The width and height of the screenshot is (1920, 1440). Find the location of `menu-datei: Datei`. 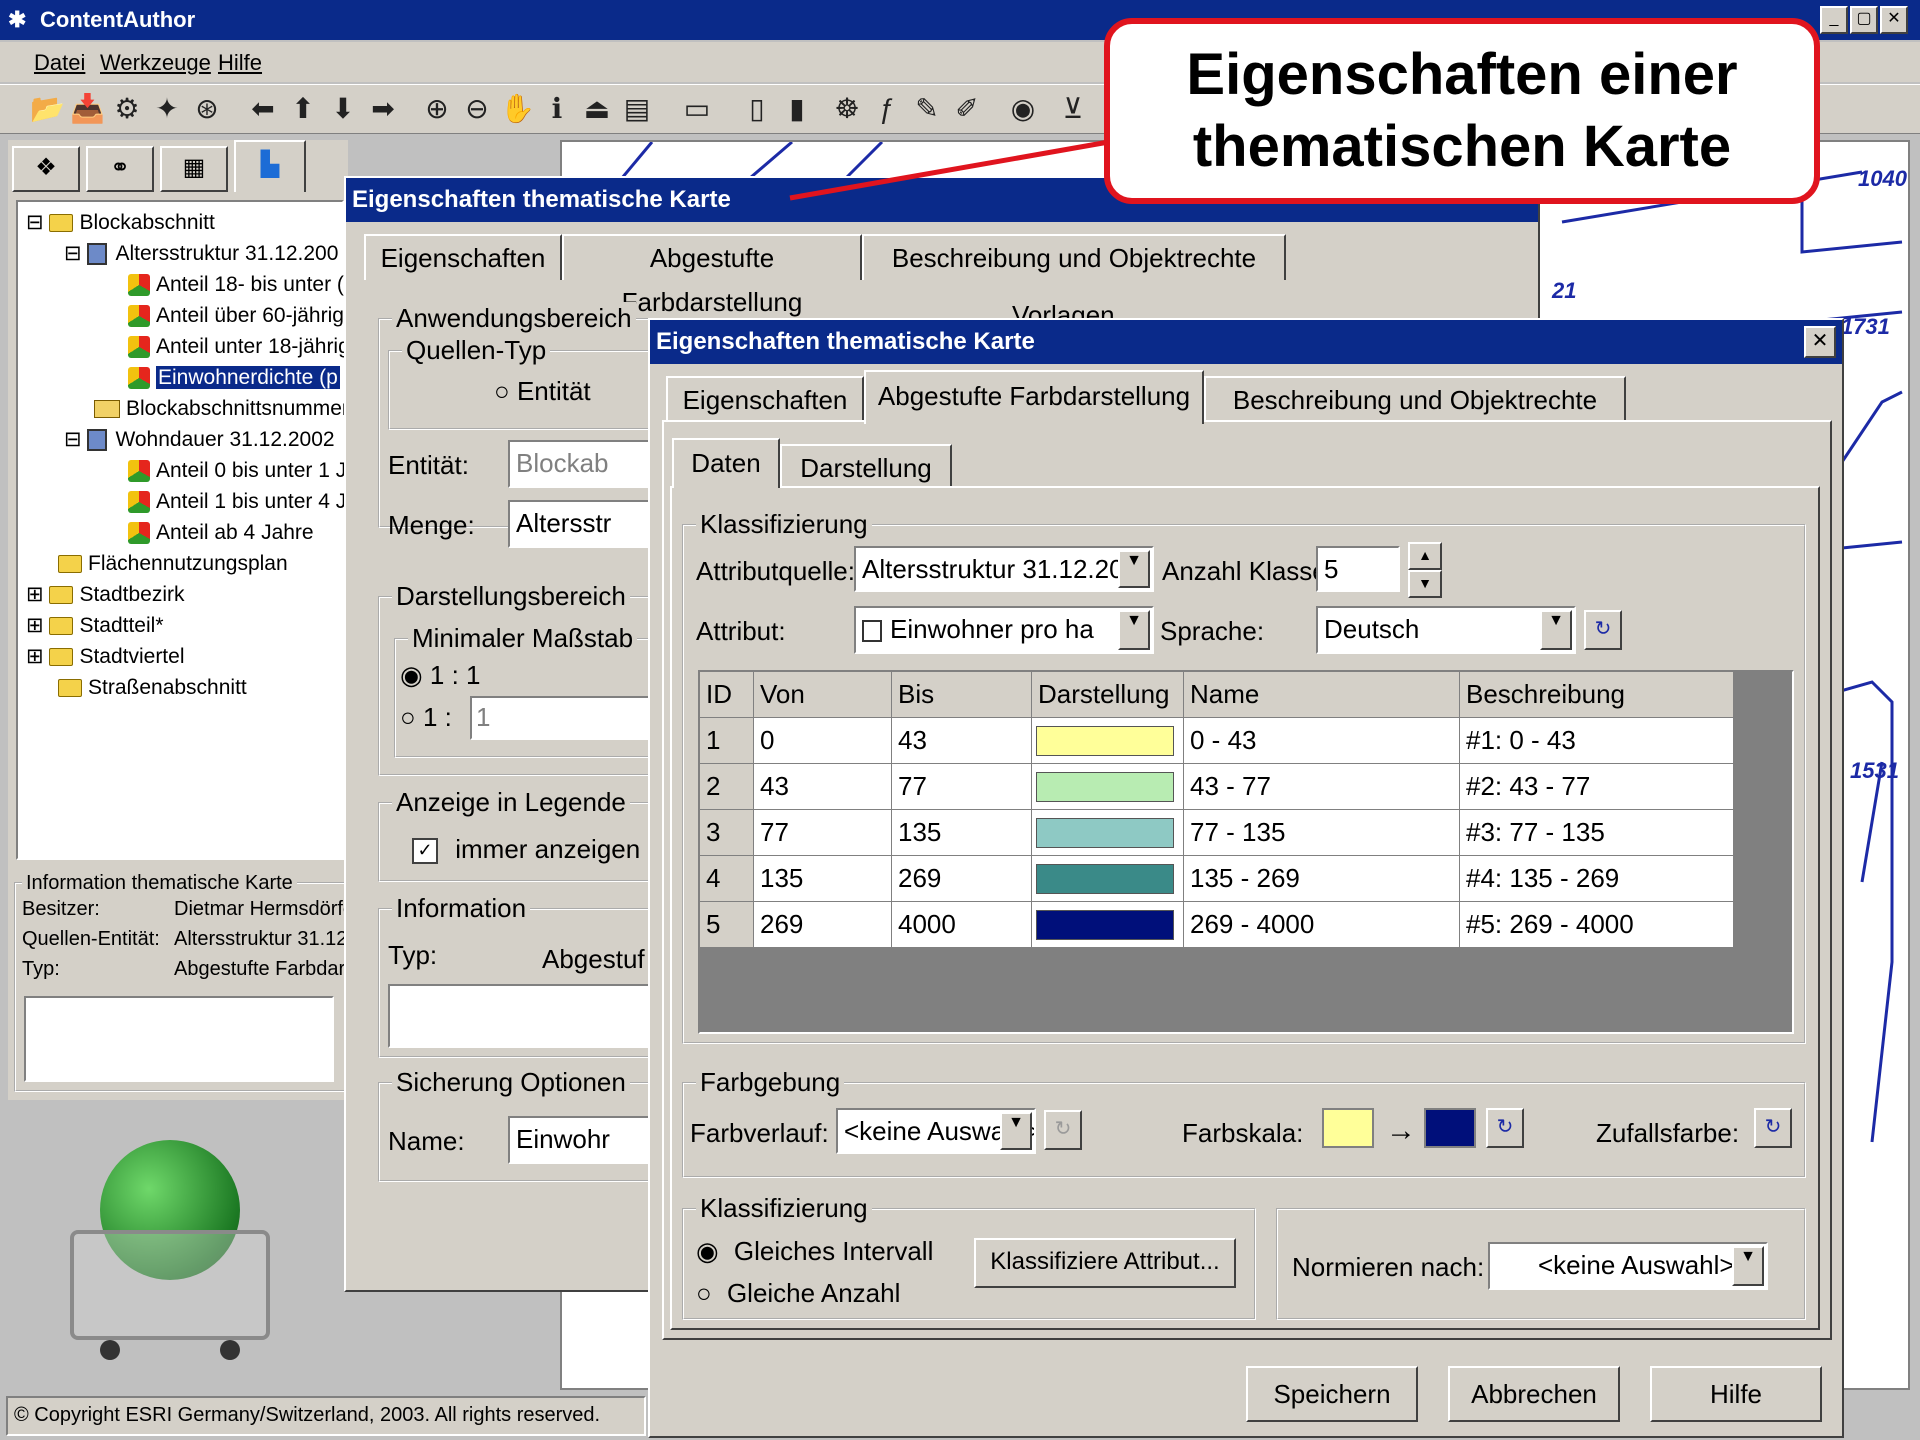

menu-datei: Datei is located at coordinates (59, 63).